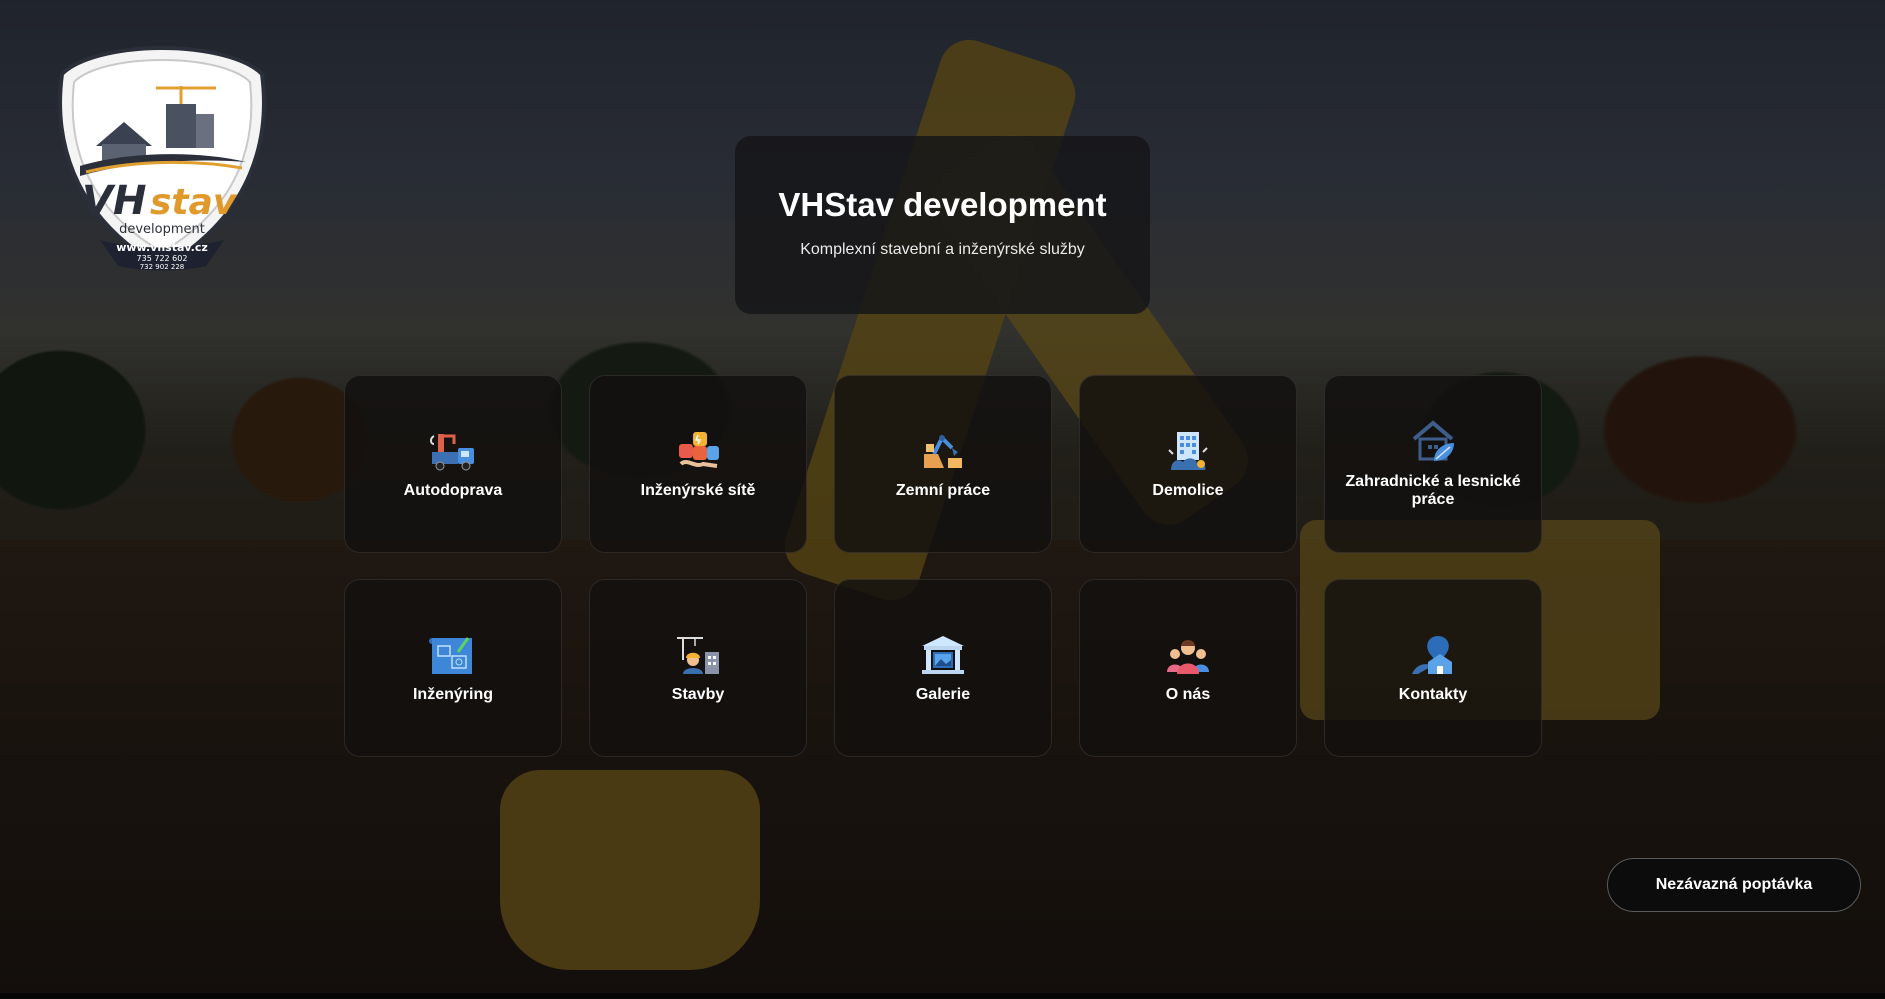  I want to click on map-pin-home-icon, so click(1432, 654).